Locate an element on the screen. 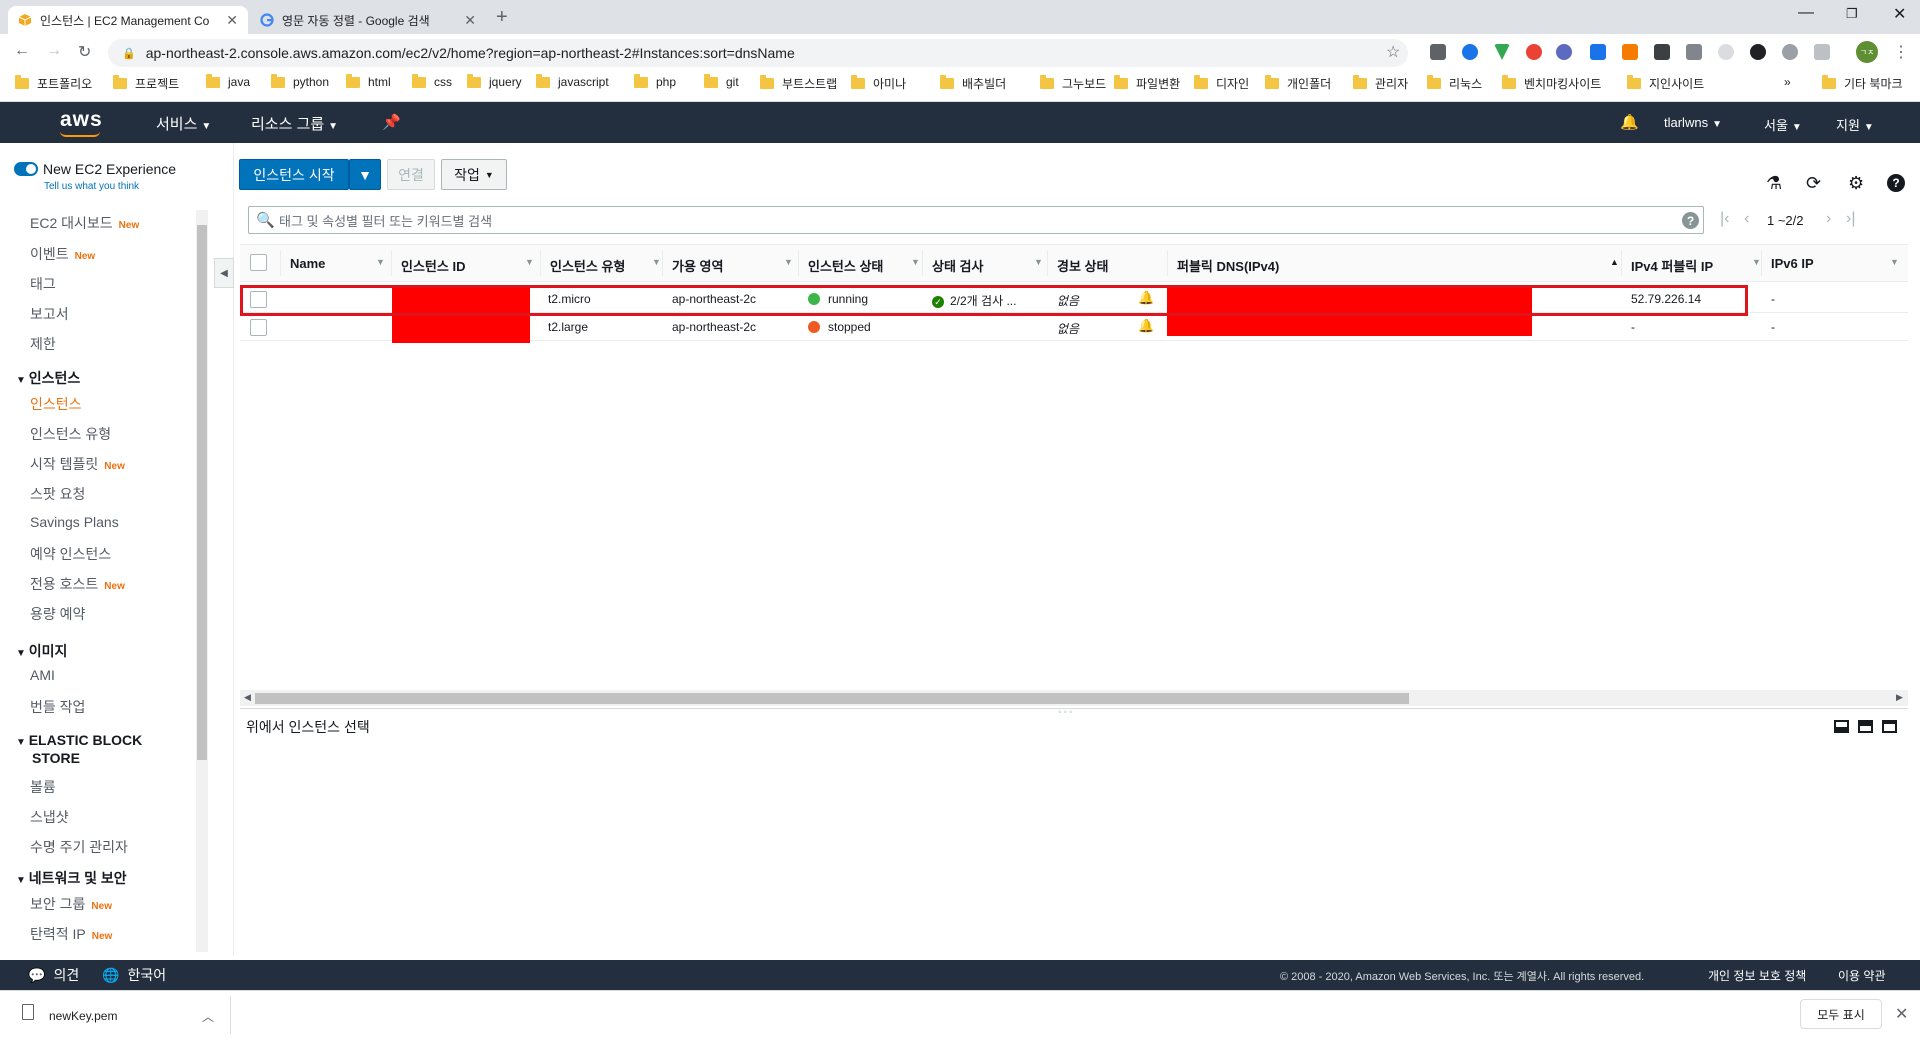  reload-icon: ↻ is located at coordinates (84, 52).